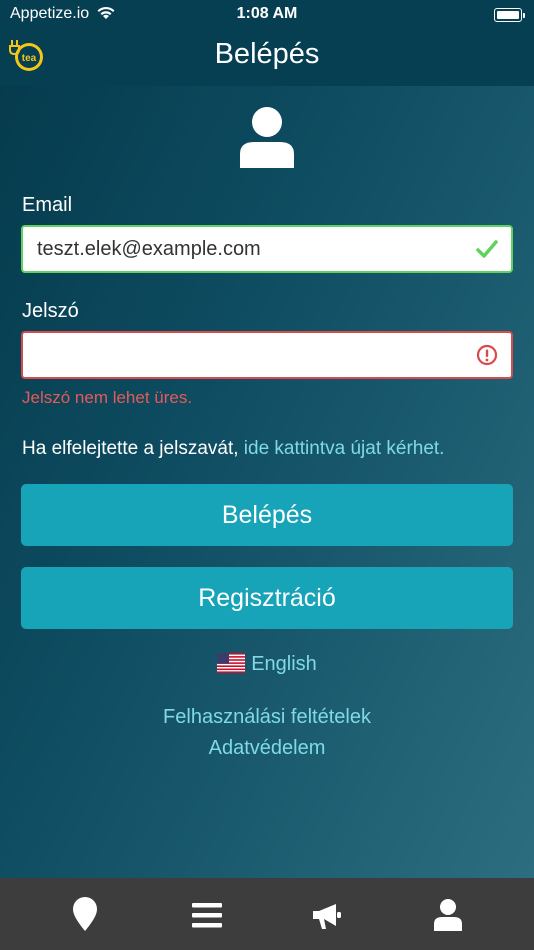 This screenshot has width=534, height=950. Describe the element at coordinates (267, 515) in the screenshot. I see `login-button: Belépés` at that location.